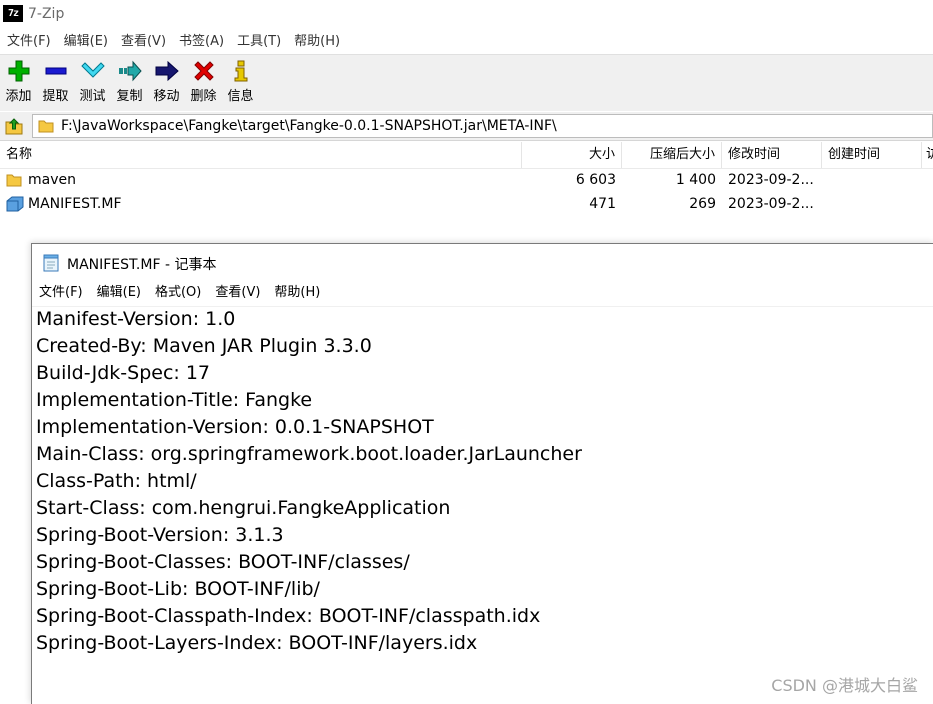 The width and height of the screenshot is (933, 704). What do you see at coordinates (129, 96) in the screenshot?
I see `copy-label: 复制` at bounding box center [129, 96].